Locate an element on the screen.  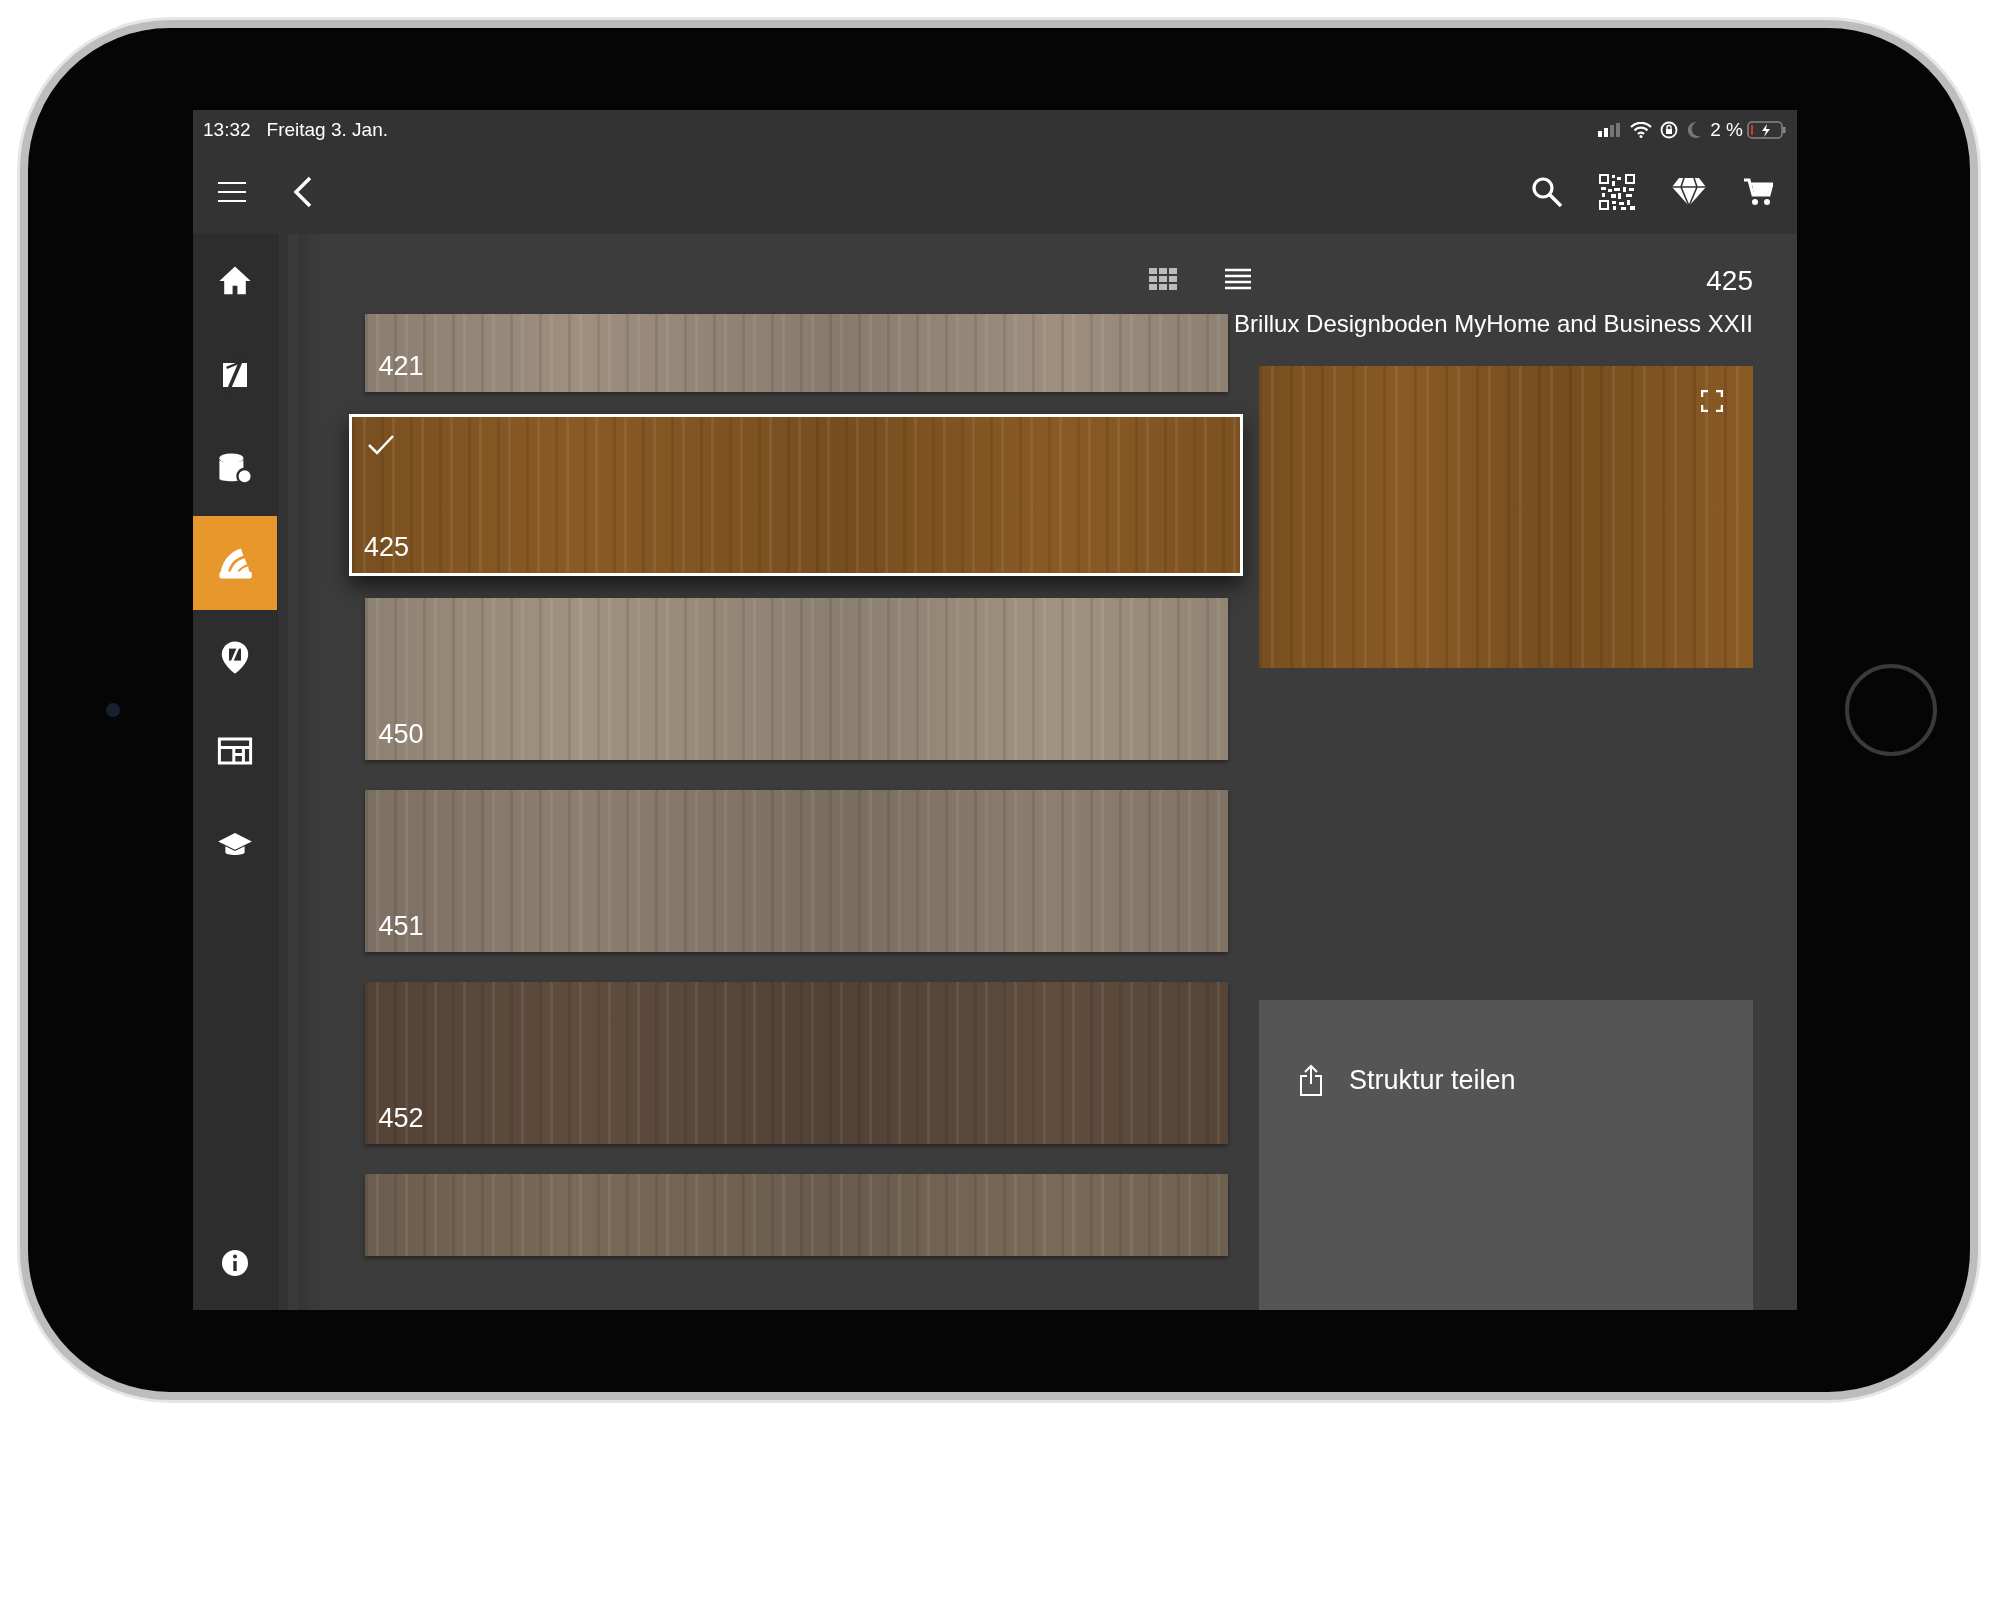
share-icon is located at coordinates (1311, 1080).